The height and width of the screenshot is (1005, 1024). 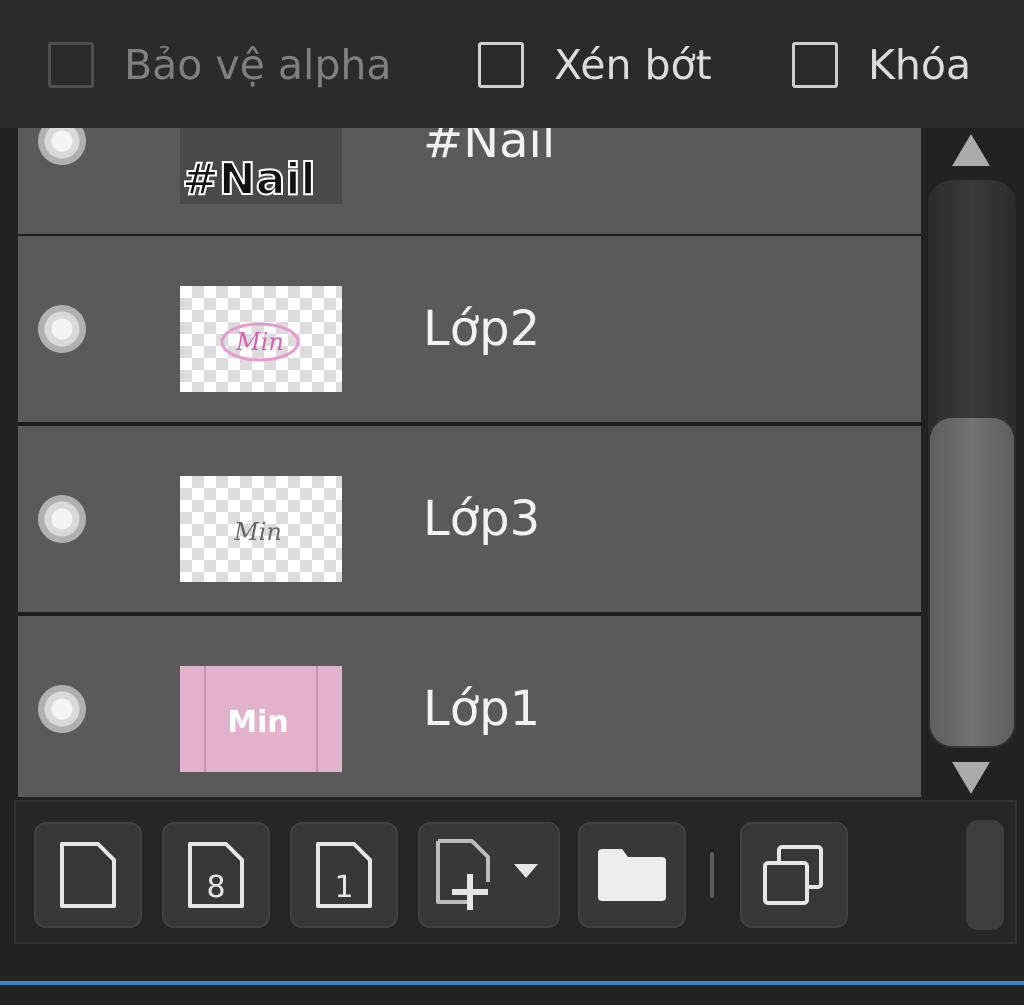 What do you see at coordinates (481, 519) in the screenshot?
I see `layer-name: Lớp3` at bounding box center [481, 519].